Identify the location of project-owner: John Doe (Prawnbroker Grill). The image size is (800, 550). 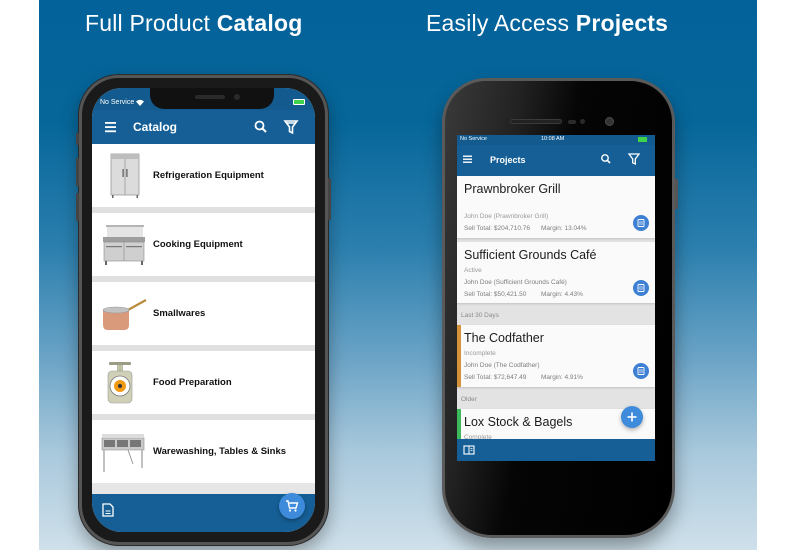
(506, 216).